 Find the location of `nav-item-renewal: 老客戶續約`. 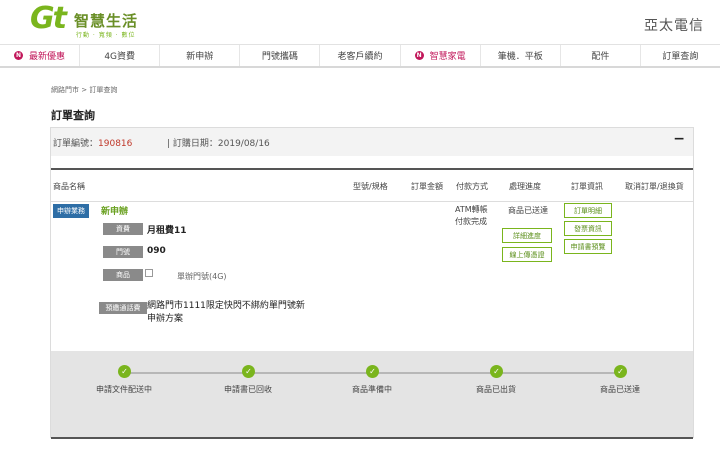

nav-item-renewal: 老客戶續約 is located at coordinates (360, 55).